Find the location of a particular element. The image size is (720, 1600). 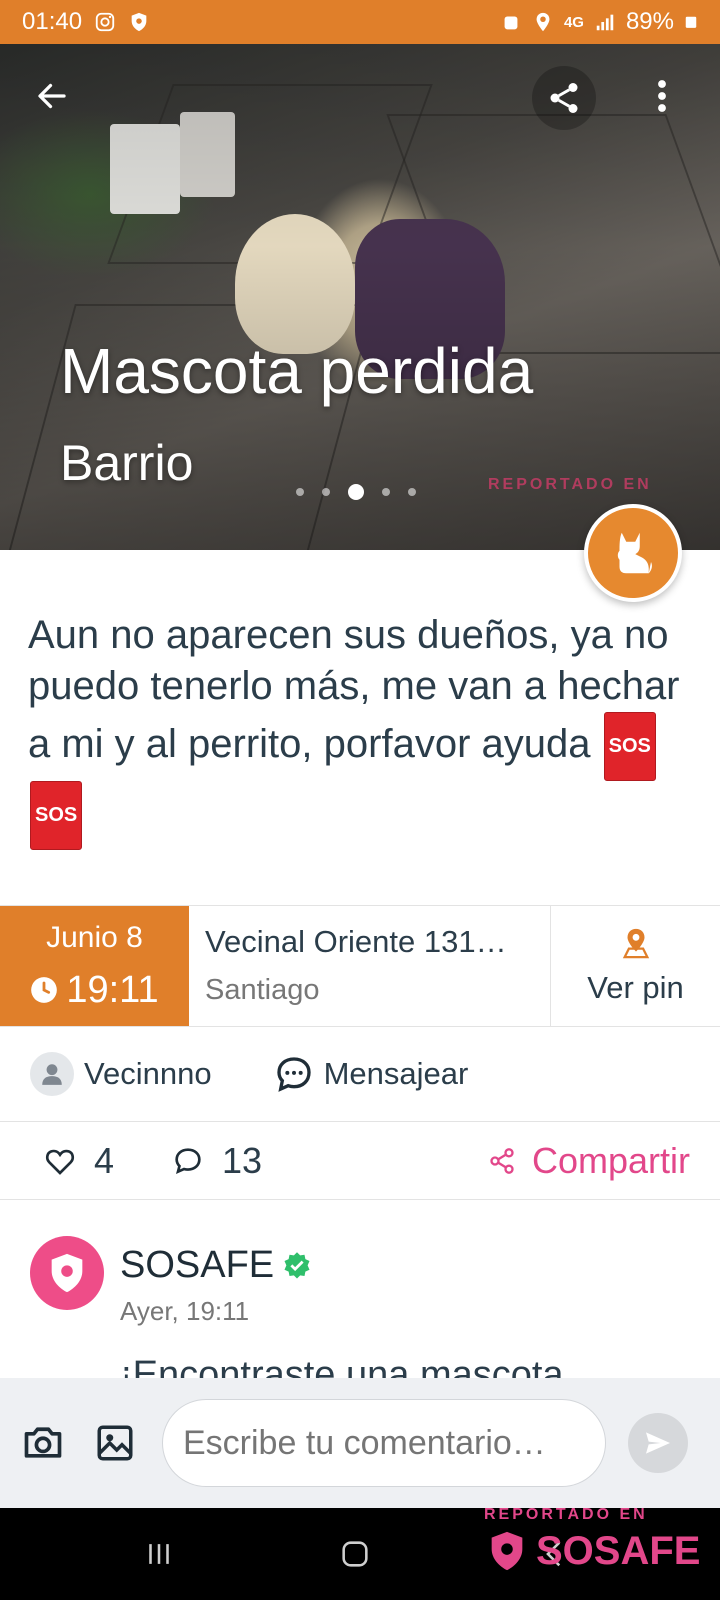

chat-bubble-icon is located at coordinates (293, 1074).